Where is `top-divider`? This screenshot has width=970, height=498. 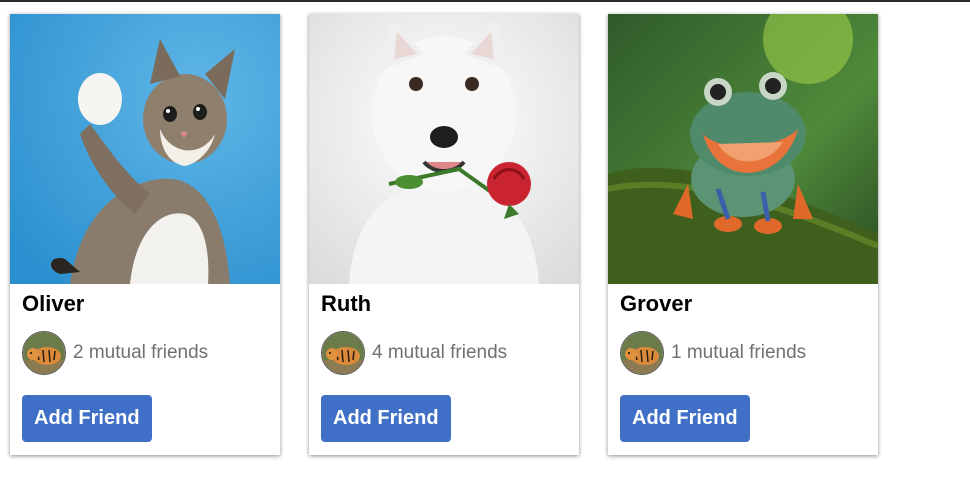
top-divider is located at coordinates (485, 1).